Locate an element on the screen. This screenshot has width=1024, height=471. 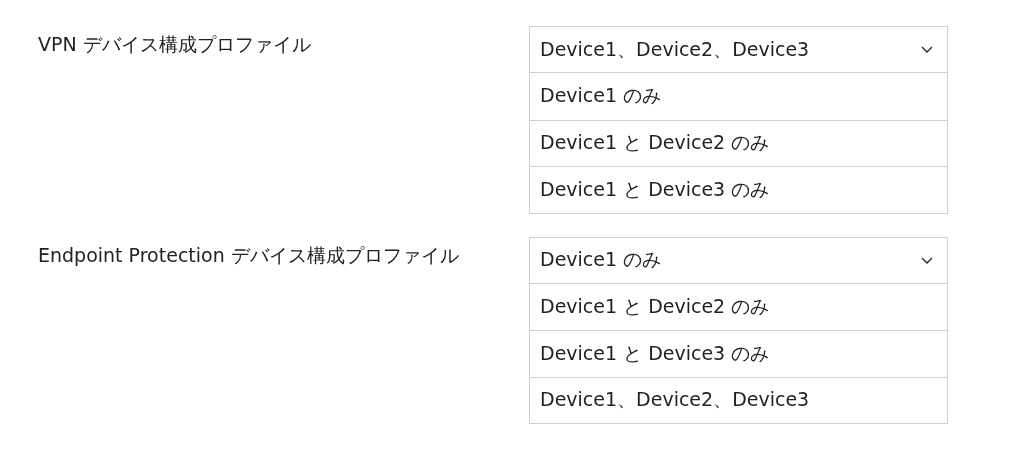
dropdown-option: Device1、Device2、Device3 is located at coordinates (738, 399).